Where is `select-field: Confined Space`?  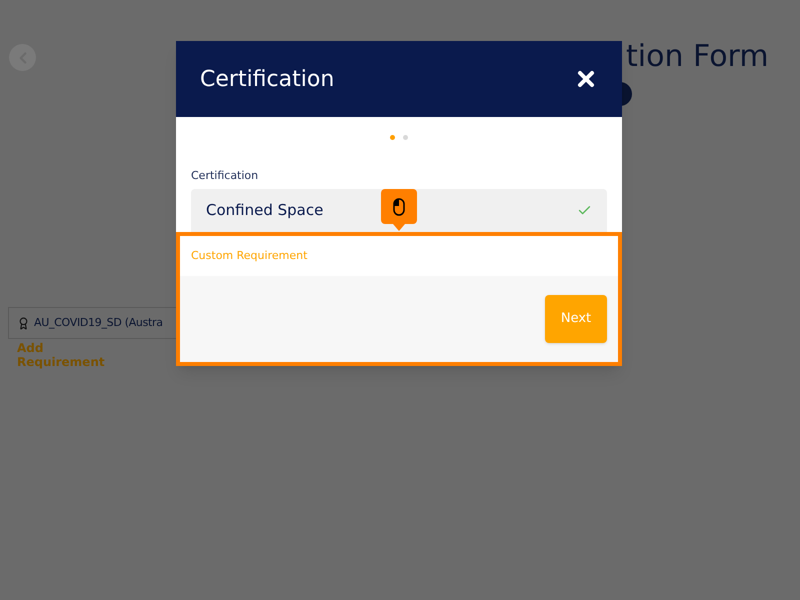 select-field: Confined Space is located at coordinates (399, 210).